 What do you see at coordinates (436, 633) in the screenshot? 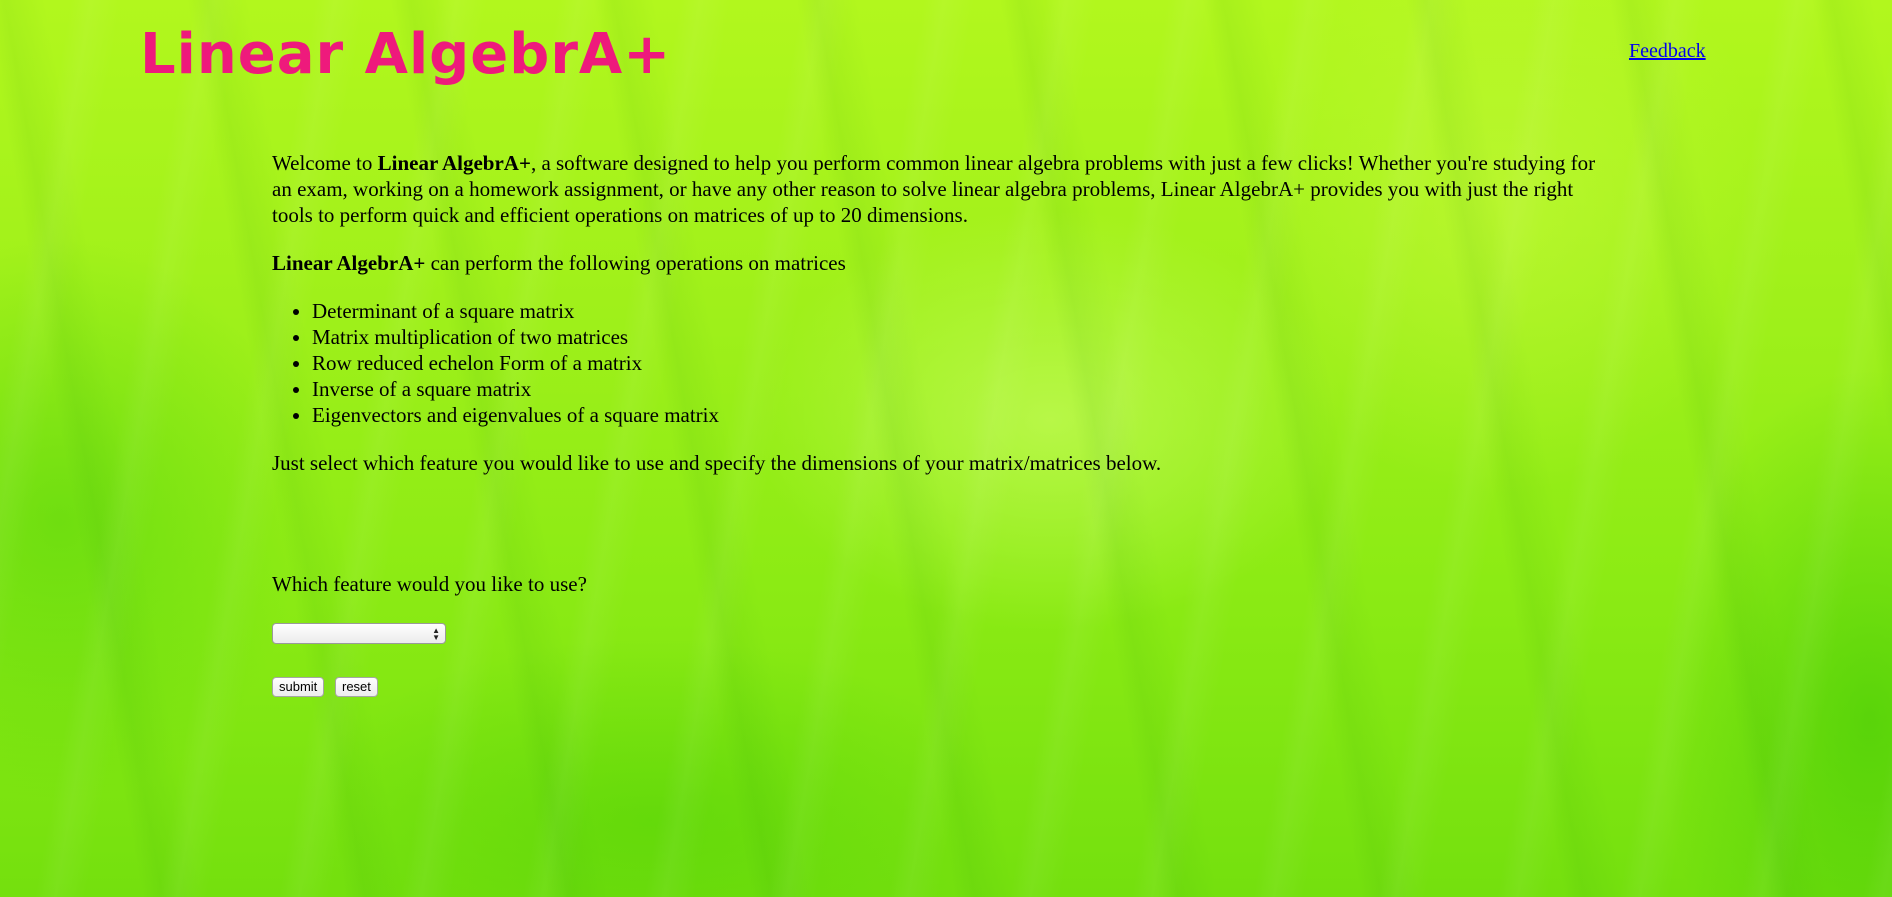
I see `updown-arrows-icon: ▲ ▼` at bounding box center [436, 633].